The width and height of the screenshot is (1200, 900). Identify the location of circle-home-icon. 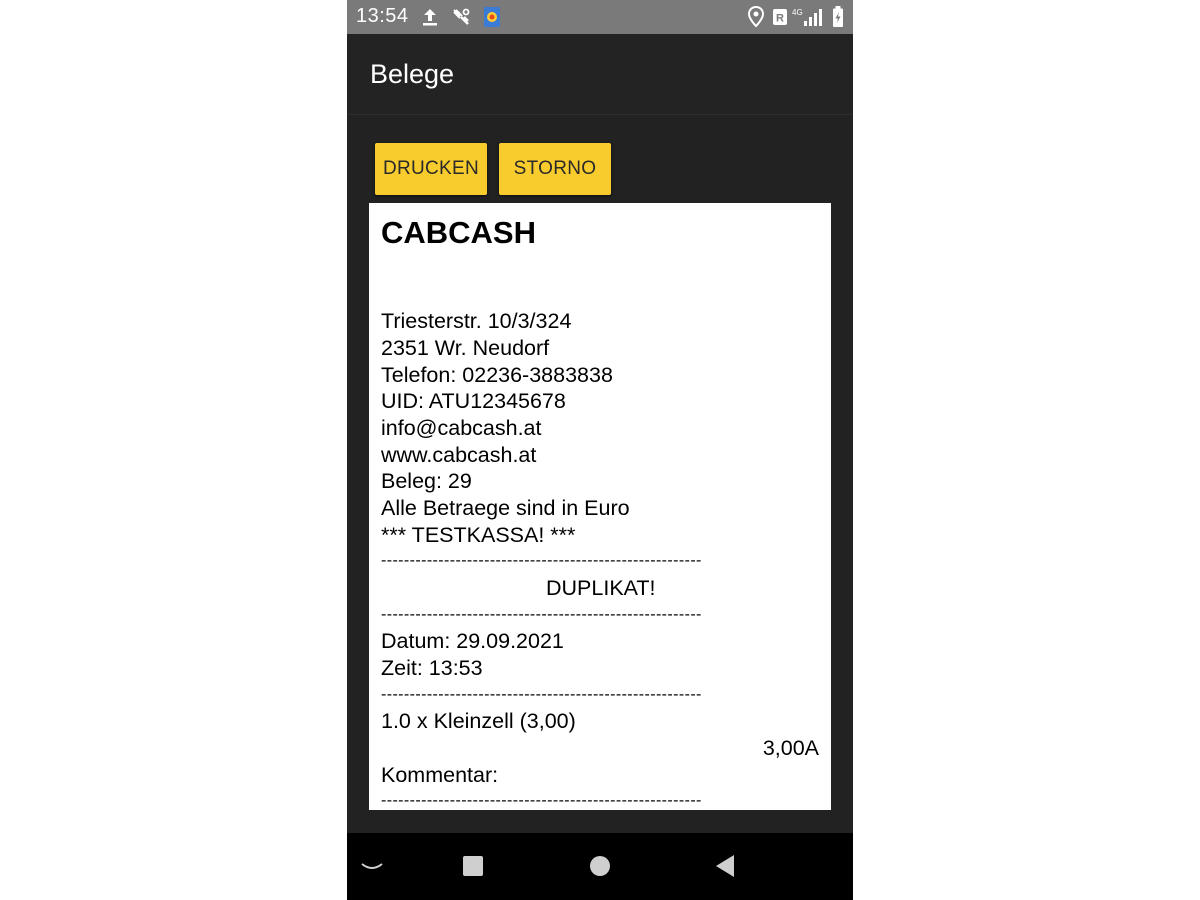
(600, 868).